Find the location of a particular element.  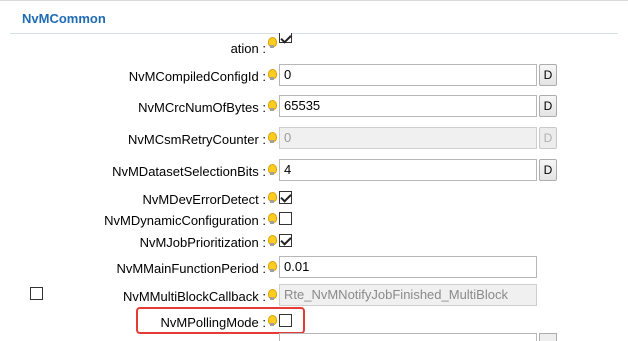

top-border is located at coordinates (314, 0).